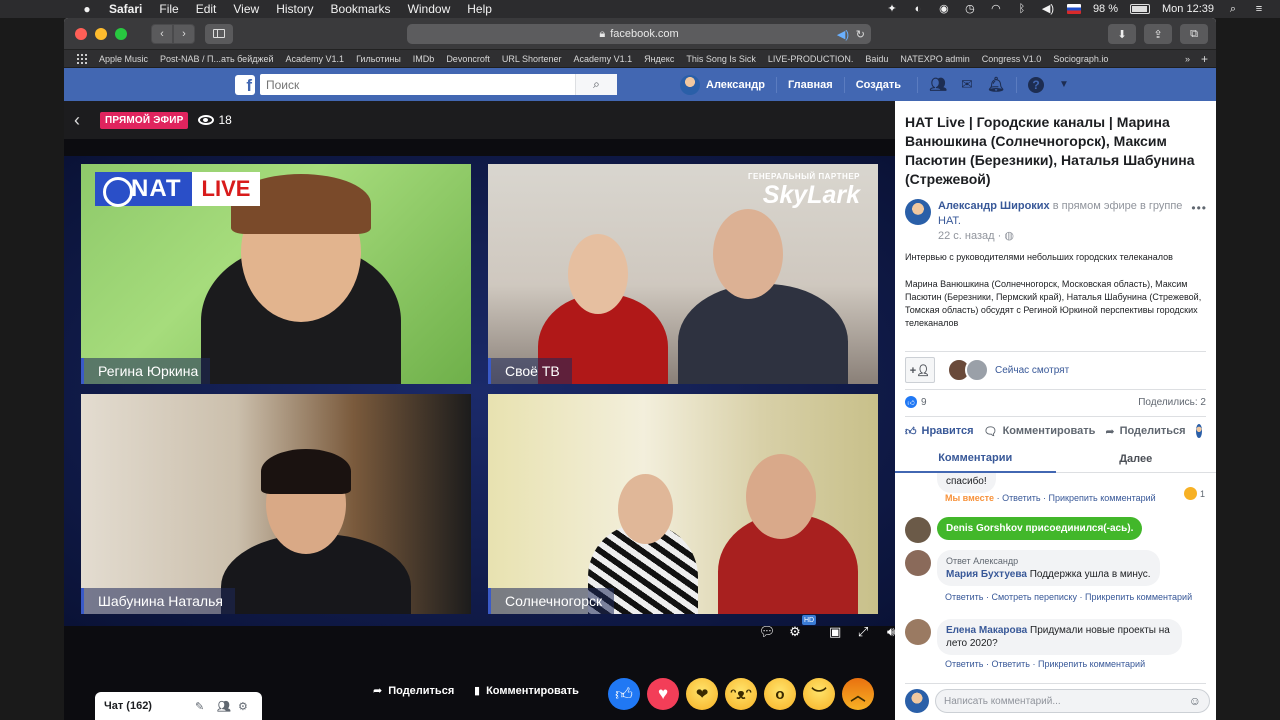 The width and height of the screenshot is (1280, 720). What do you see at coordinates (1198, 431) in the screenshot?
I see `post-as-avatar` at bounding box center [1198, 431].